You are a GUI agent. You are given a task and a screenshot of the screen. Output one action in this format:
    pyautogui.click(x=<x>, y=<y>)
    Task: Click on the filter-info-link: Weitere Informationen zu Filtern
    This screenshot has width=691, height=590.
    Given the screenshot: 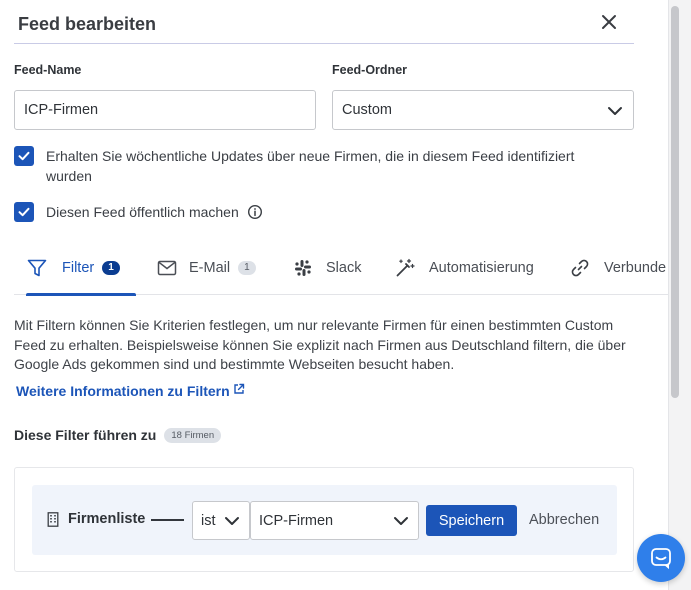 What is the action you would take?
    pyautogui.click(x=130, y=391)
    